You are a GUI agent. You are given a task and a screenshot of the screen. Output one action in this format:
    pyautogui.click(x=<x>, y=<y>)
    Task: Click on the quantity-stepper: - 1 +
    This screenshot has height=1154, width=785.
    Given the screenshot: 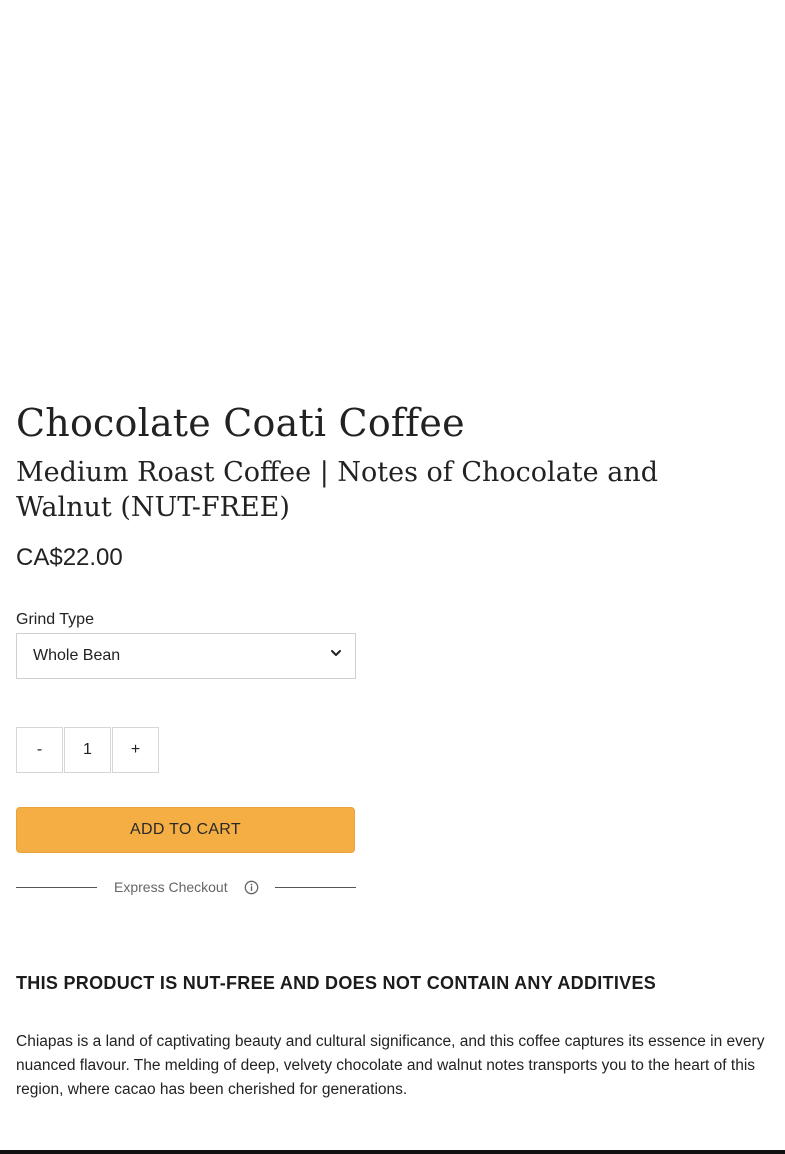 What is the action you would take?
    pyautogui.click(x=88, y=750)
    